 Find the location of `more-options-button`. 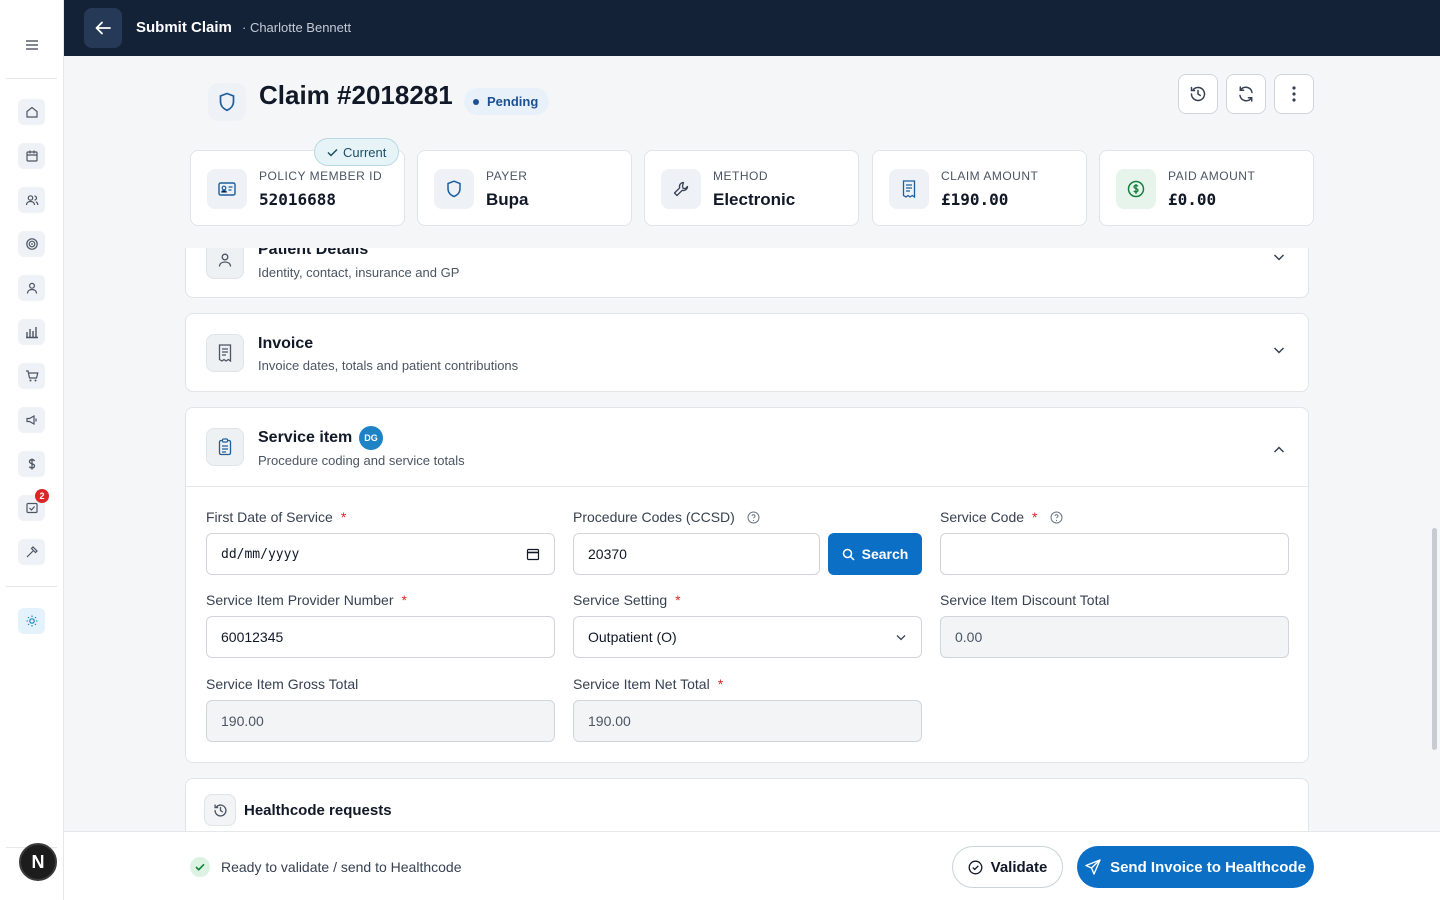

more-options-button is located at coordinates (1294, 94).